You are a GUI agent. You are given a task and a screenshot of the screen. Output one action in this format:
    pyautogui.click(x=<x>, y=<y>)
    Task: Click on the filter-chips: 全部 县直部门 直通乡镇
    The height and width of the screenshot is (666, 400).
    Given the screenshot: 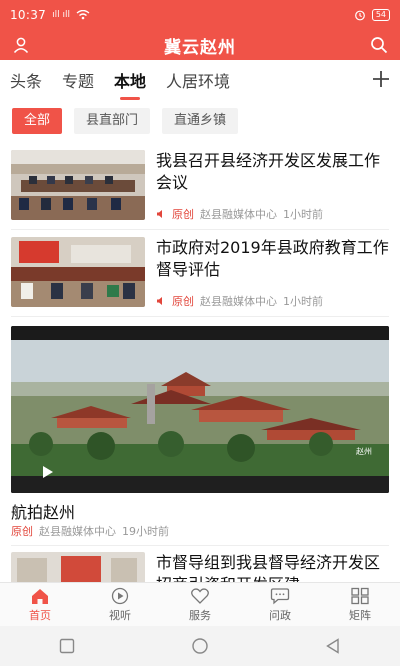 What is the action you would take?
    pyautogui.click(x=125, y=121)
    